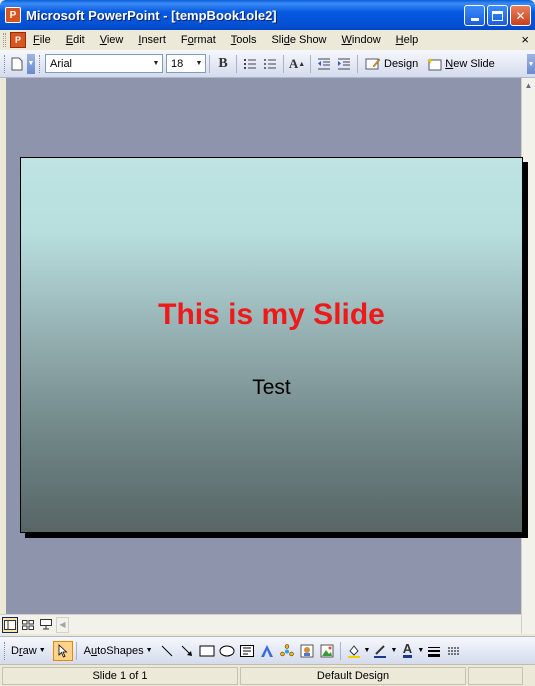  I want to click on powerpoint-icon: P, so click(13, 15).